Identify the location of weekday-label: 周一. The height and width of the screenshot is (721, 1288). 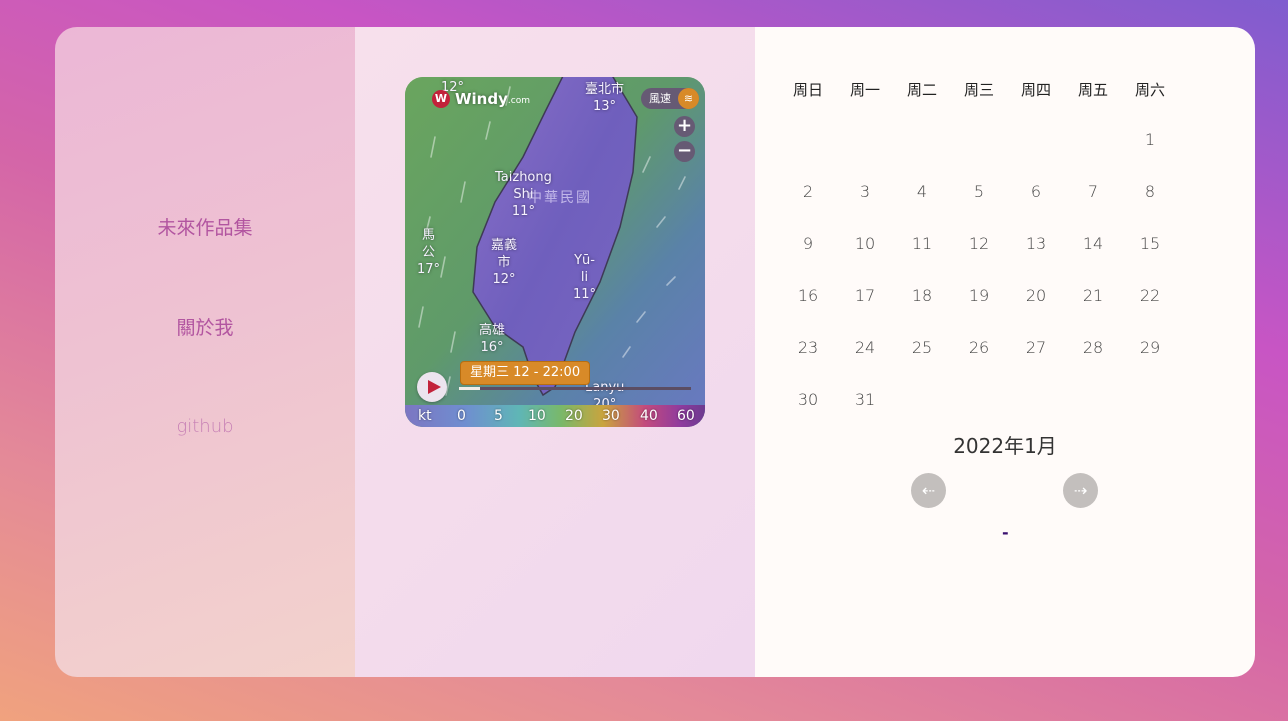
(864, 90).